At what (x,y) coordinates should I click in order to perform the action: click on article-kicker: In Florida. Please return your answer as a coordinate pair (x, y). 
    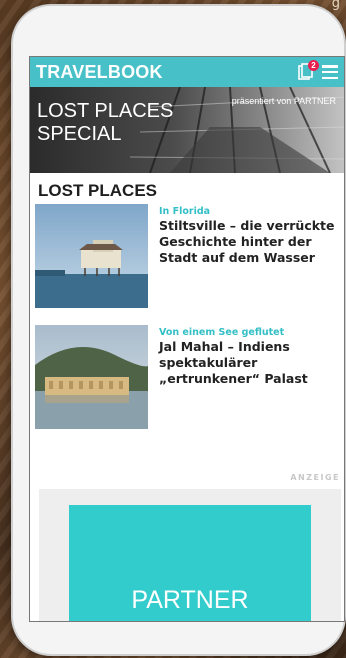
    Looking at the image, I should click on (250, 211).